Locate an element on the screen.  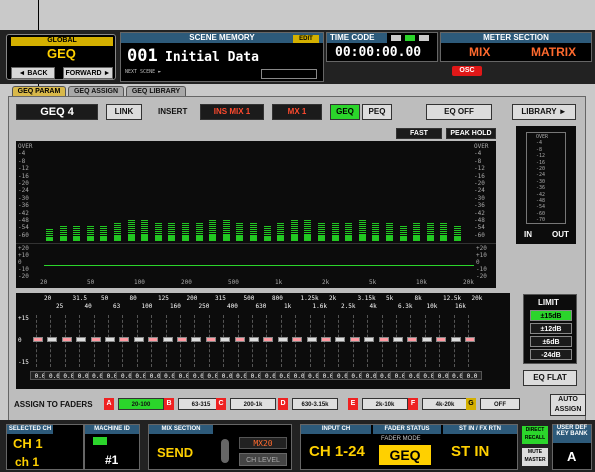
st-in-value: ST IN is located at coordinates (470, 451).